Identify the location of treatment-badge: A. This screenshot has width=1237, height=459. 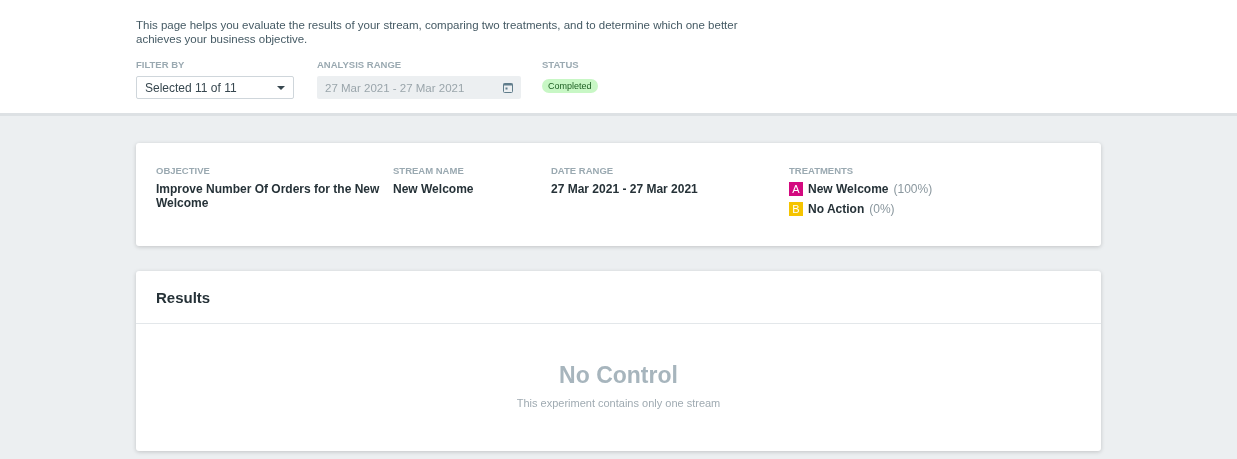
(796, 189).